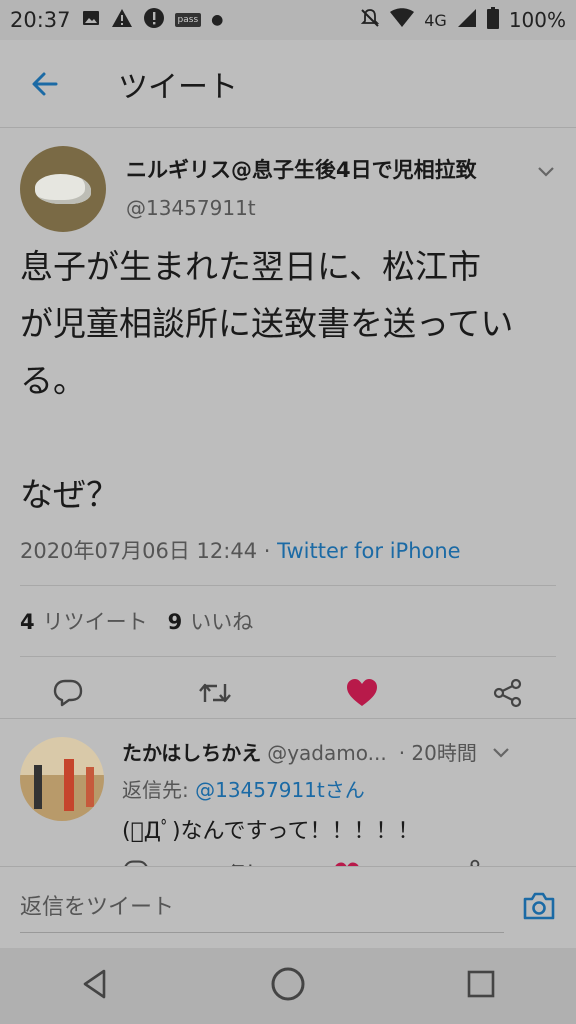 The image size is (576, 1024). I want to click on reply-display-name: たかはしちかえ, so click(191, 751).